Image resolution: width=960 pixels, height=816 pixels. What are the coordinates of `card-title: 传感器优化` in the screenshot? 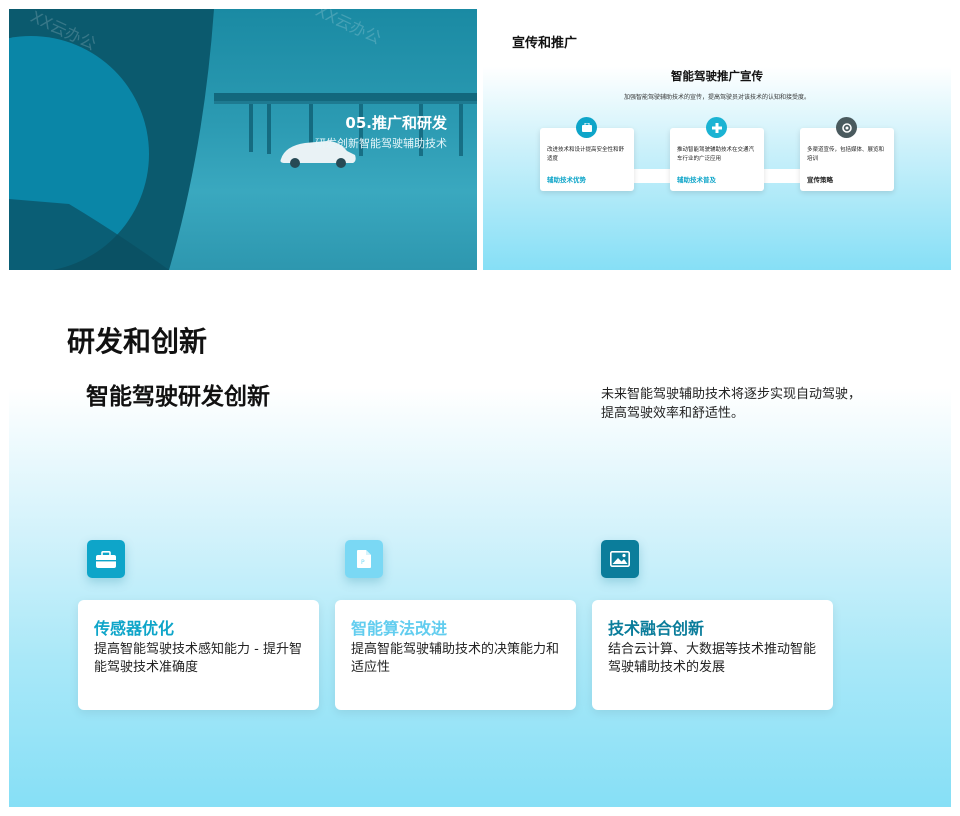 It's located at (134, 628).